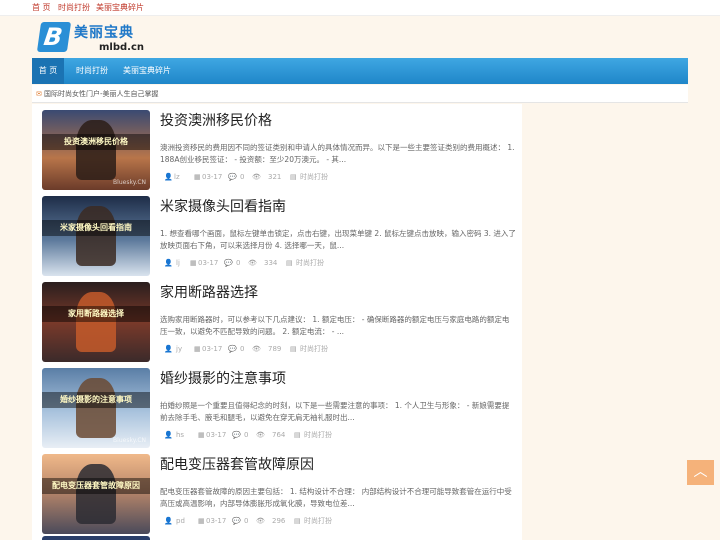  Describe the element at coordinates (334, 263) in the screenshot. I see `post-meta: 👤 lj ▦ 03-17 💬 0 👁 334 ▤ 时尚打扮` at that location.